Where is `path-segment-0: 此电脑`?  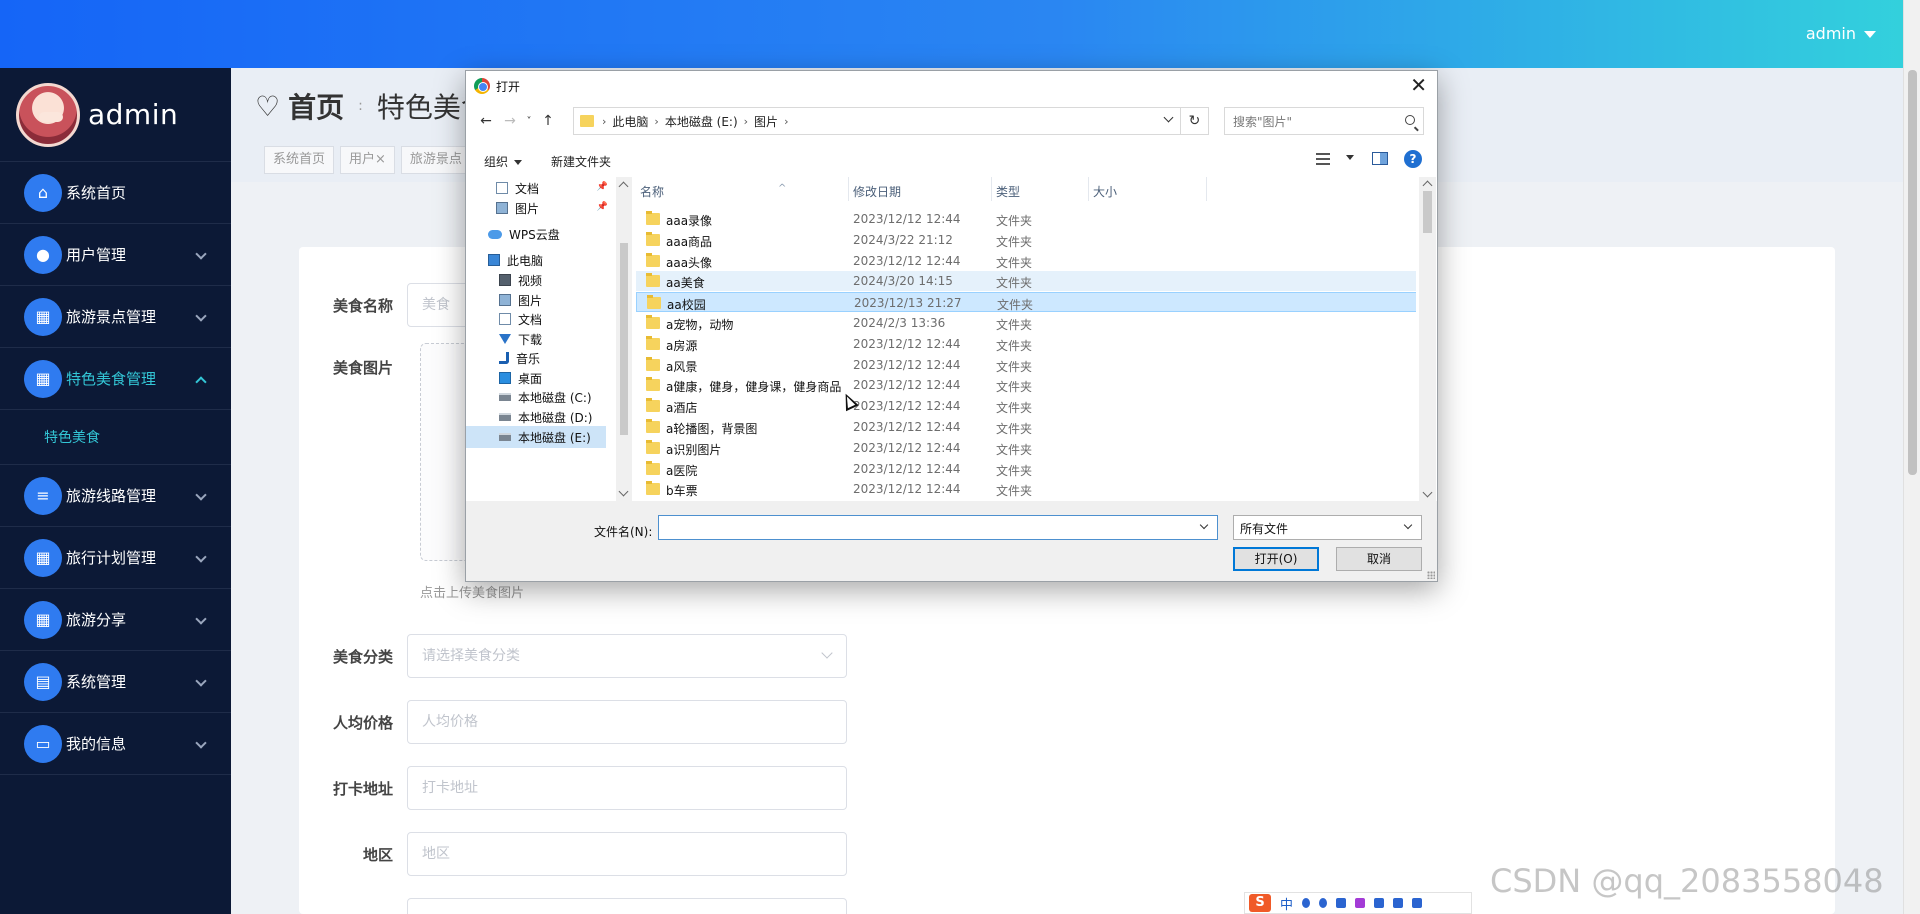
path-segment-0: 此电脑 is located at coordinates (630, 121).